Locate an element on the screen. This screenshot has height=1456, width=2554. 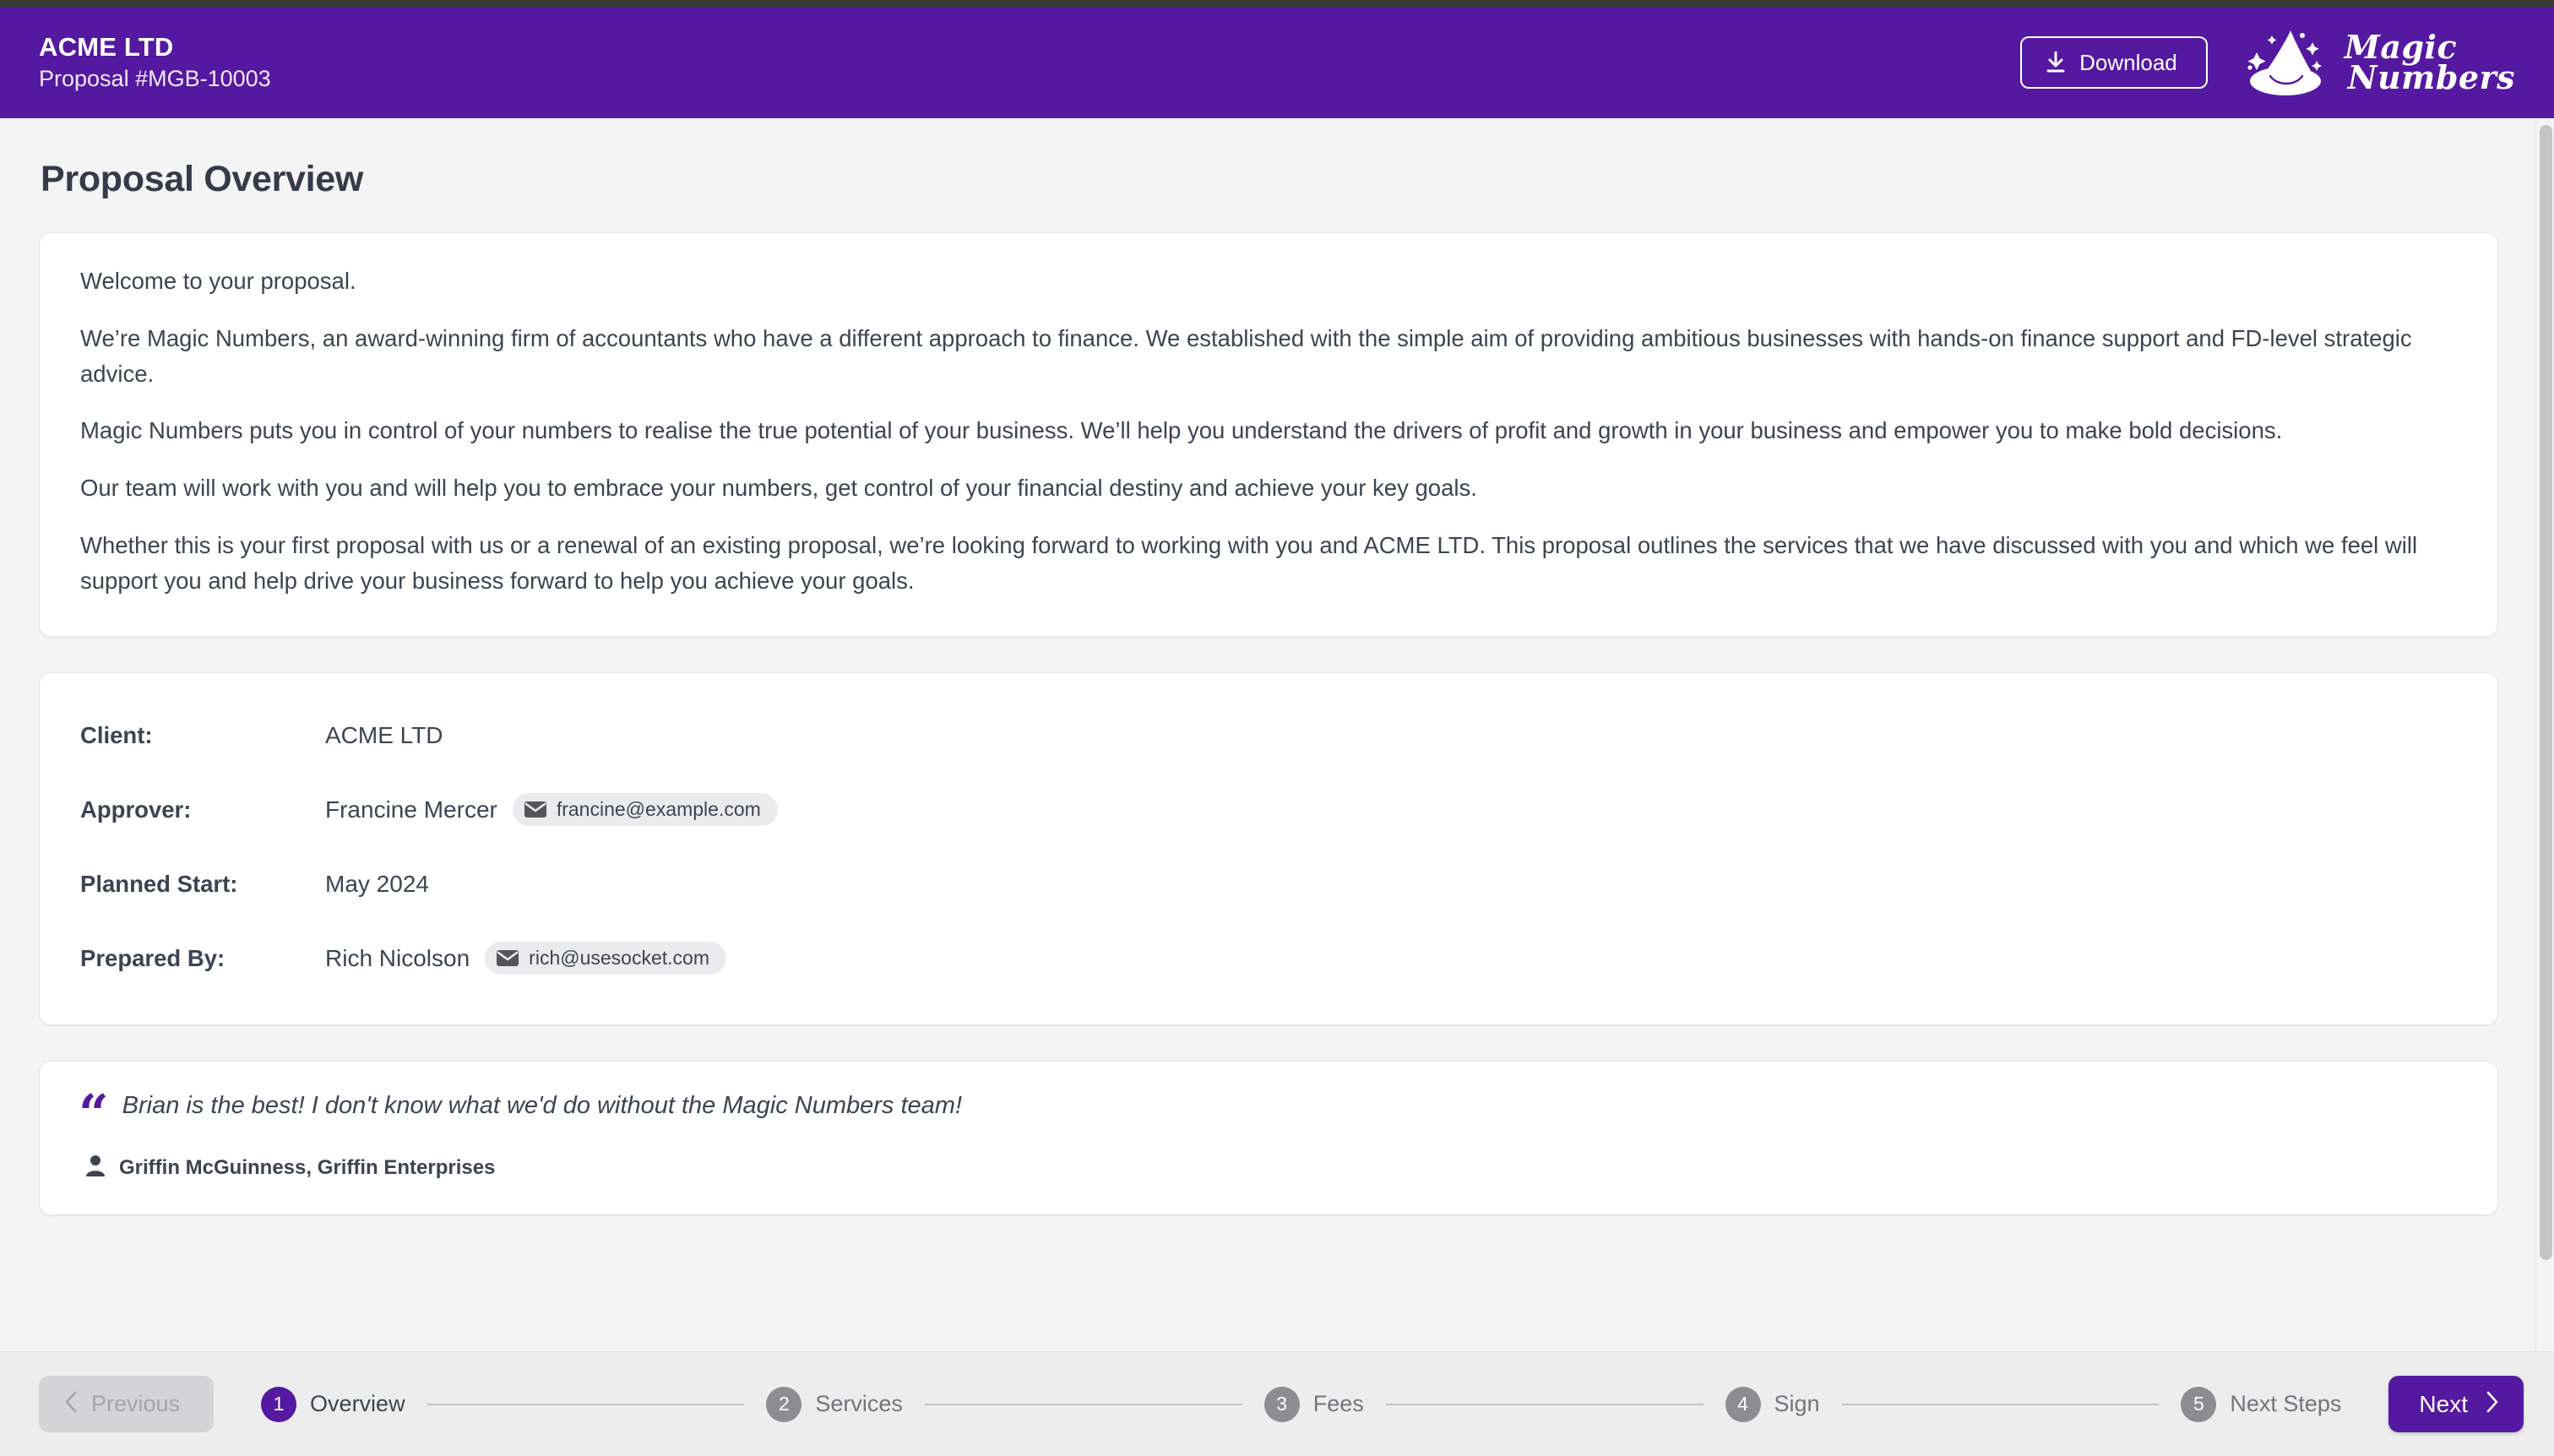
brand-logo: Magic Numbers is located at coordinates (2380, 62).